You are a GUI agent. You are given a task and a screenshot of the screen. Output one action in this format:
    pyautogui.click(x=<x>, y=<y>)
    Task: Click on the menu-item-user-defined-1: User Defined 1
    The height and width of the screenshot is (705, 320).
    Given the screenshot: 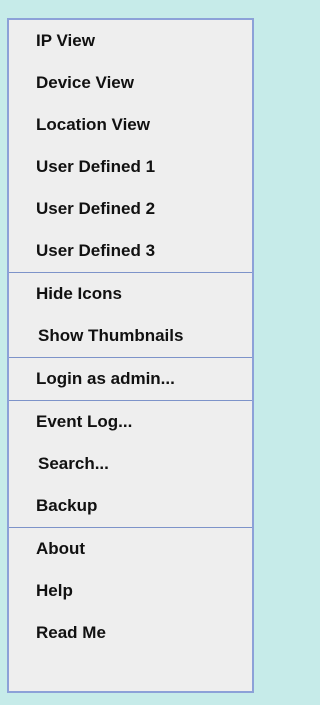 What is the action you would take?
    pyautogui.click(x=130, y=167)
    